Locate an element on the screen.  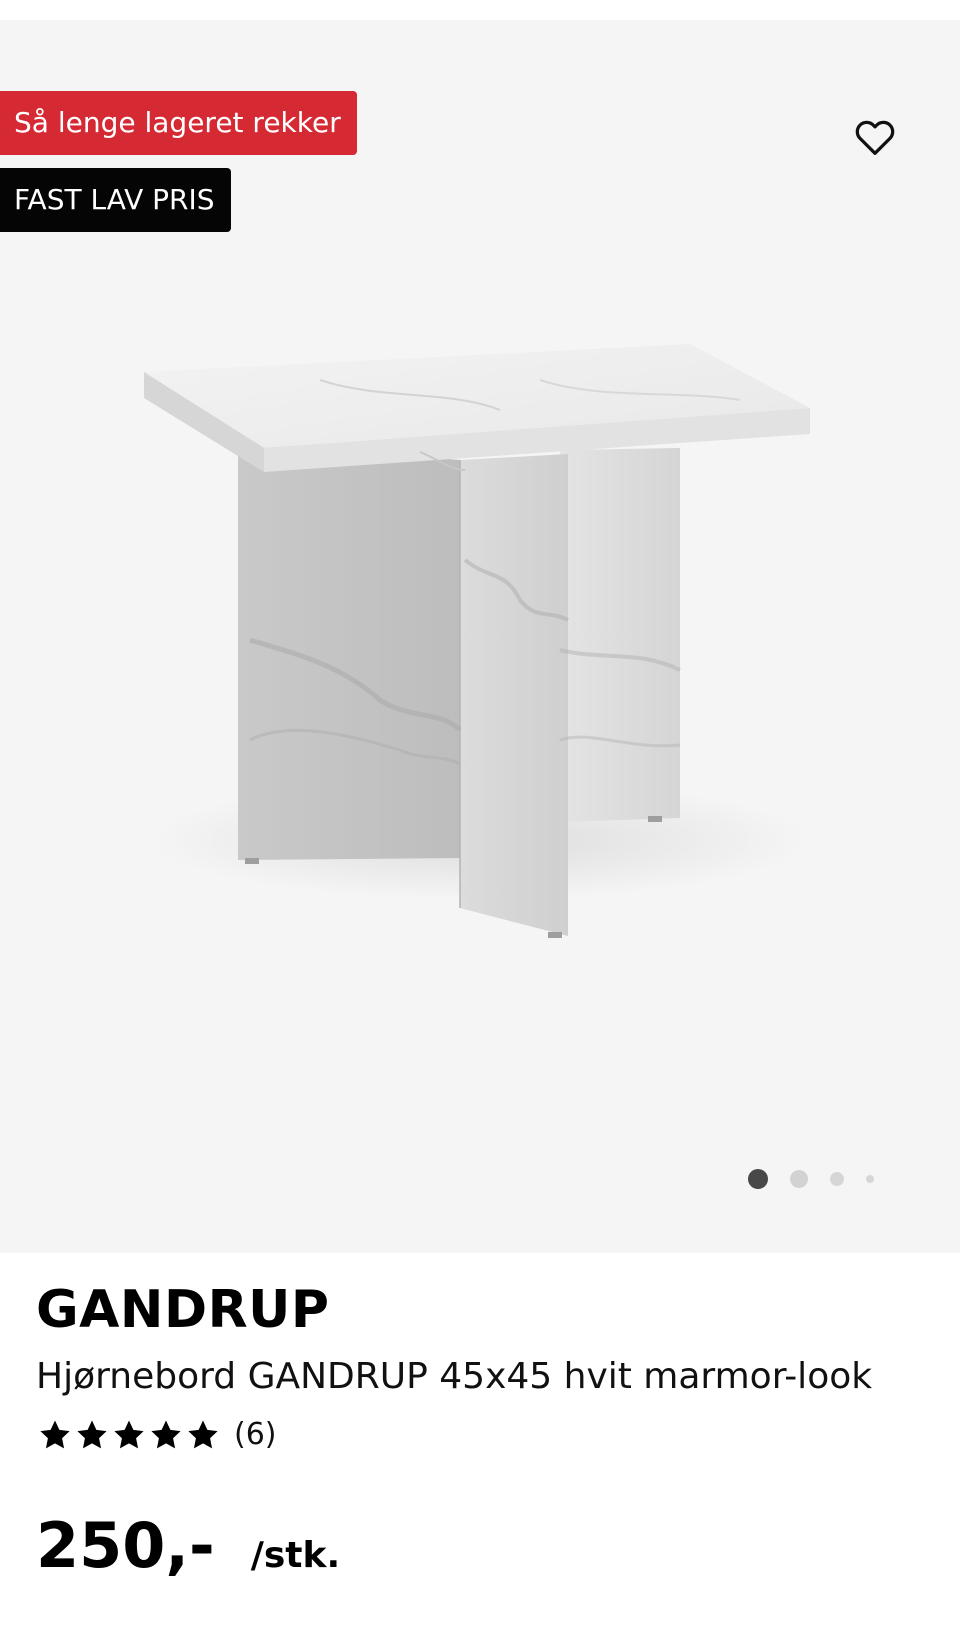
product-price: 250,- is located at coordinates (125, 1545).